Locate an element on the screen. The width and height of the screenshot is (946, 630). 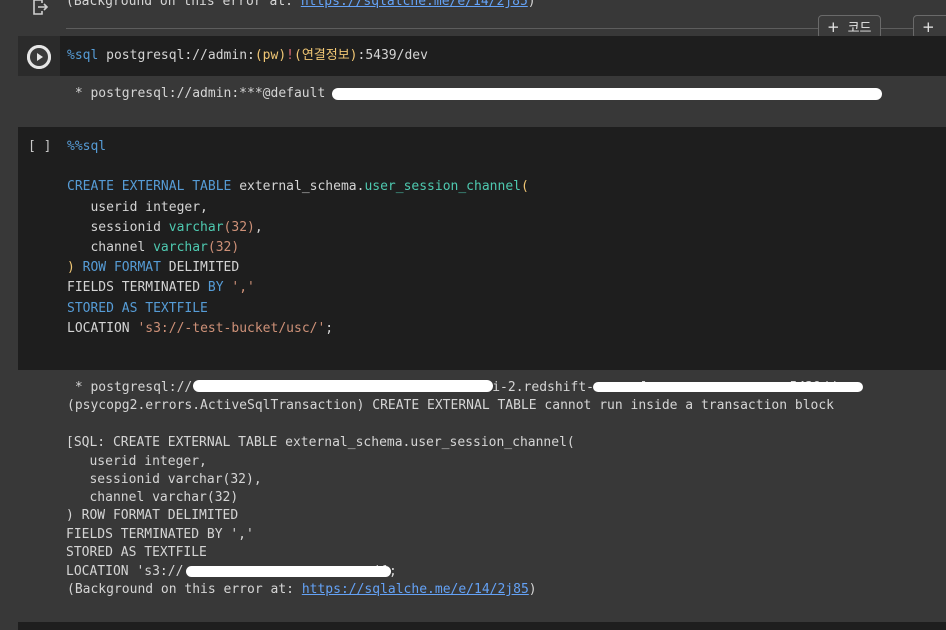
code-line: channel varchar(32) is located at coordinates (153, 248).